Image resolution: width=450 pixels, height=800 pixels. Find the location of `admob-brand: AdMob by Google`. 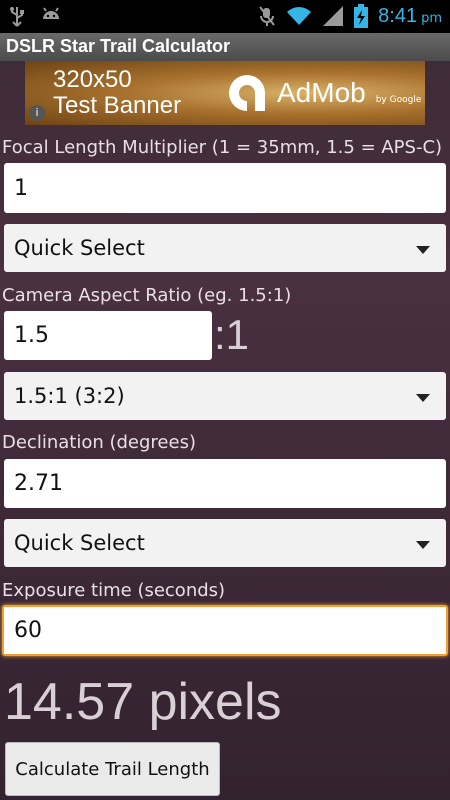

admob-brand: AdMob by Google is located at coordinates (323, 93).